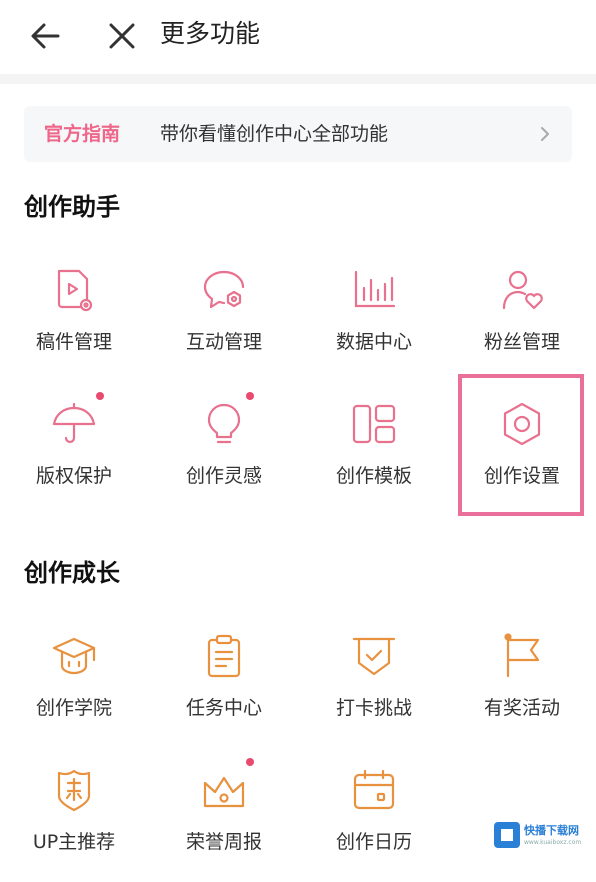 The image size is (596, 882). I want to click on manuscript-icon, so click(75, 290).